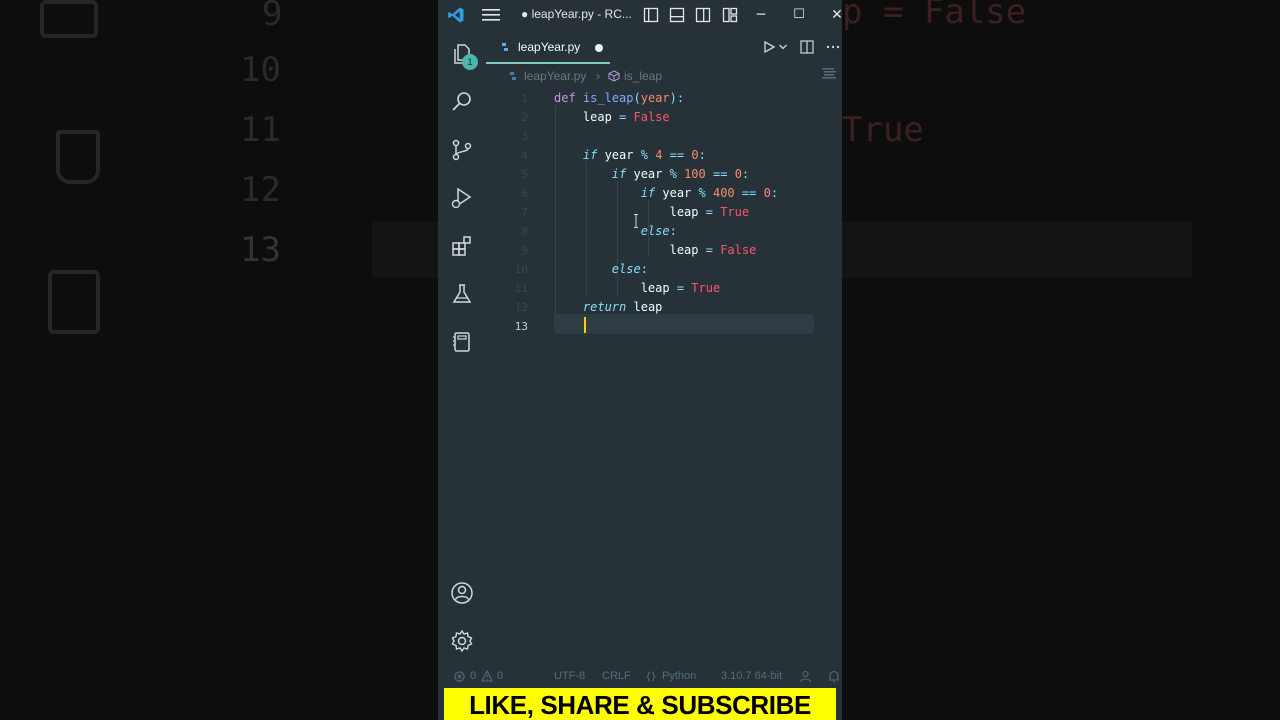  What do you see at coordinates (616, 676) in the screenshot?
I see `eol-indicator: CRLF` at bounding box center [616, 676].